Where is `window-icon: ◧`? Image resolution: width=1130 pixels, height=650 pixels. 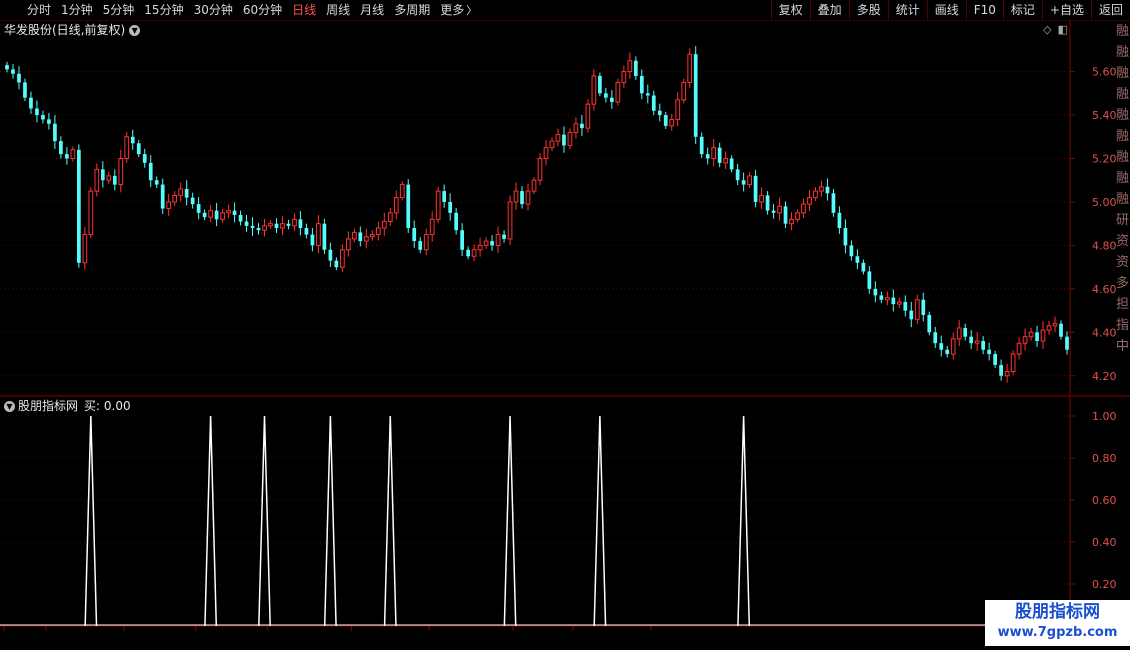 window-icon: ◧ is located at coordinates (1063, 29).